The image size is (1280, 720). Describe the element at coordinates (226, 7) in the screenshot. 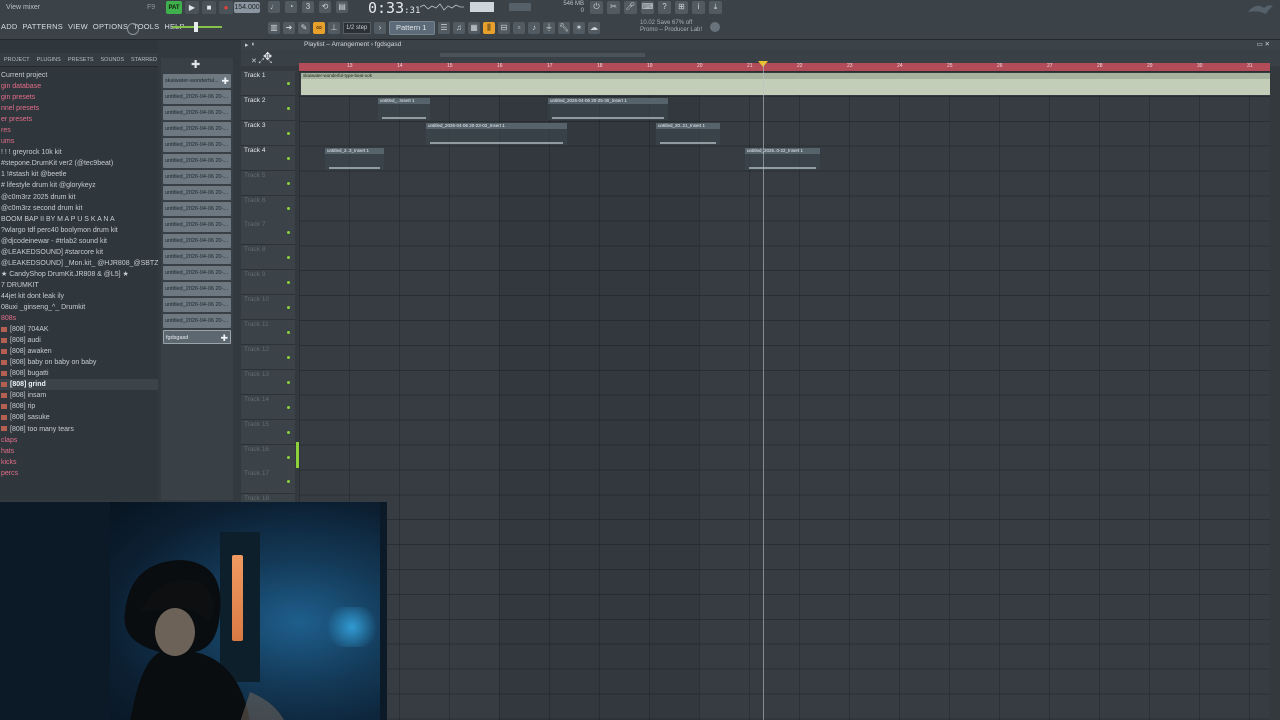

I see `record-button: ●` at that location.